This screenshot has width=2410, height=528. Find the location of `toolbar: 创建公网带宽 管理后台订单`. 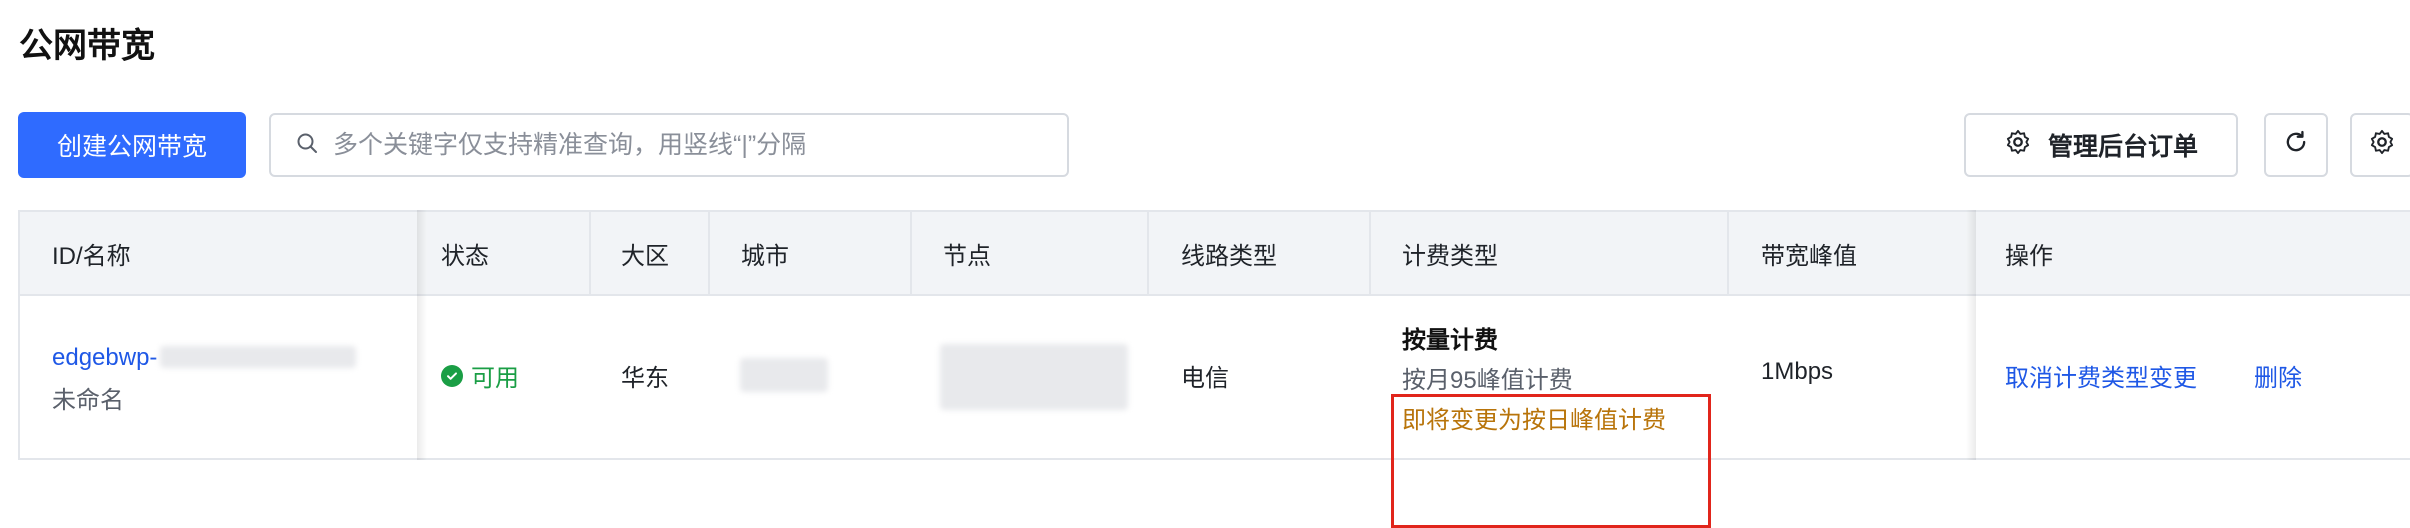

toolbar: 创建公网带宽 管理后台订单 is located at coordinates (1205, 145).